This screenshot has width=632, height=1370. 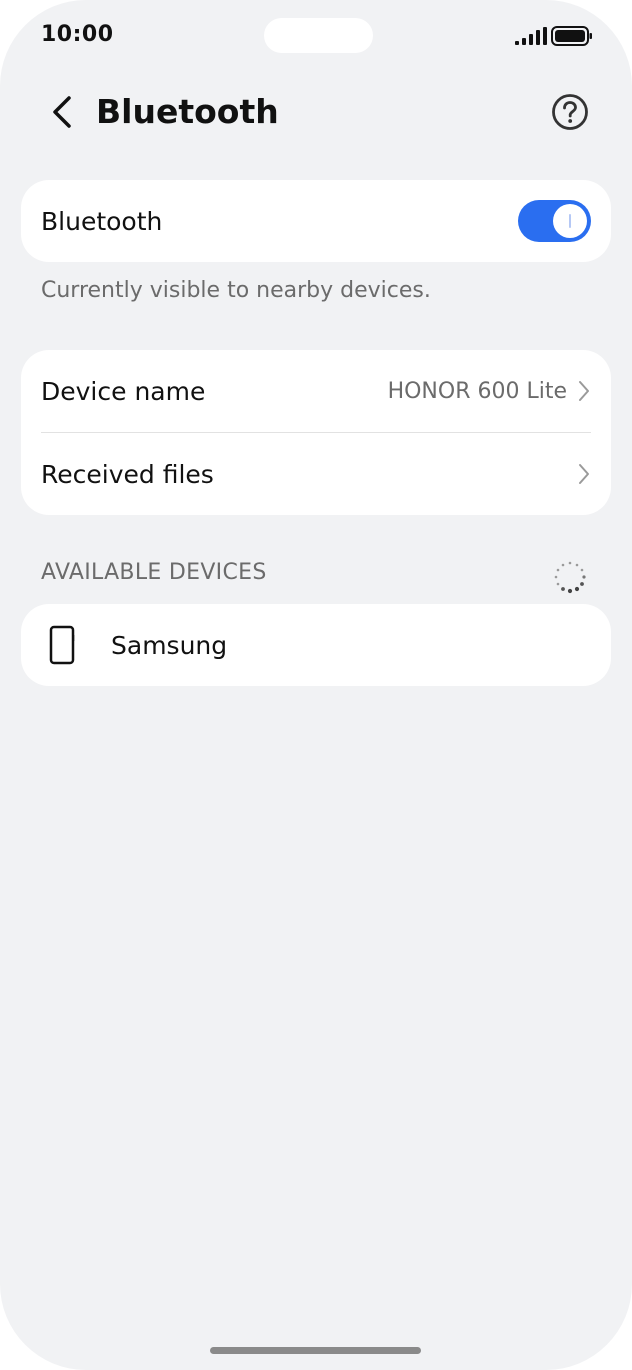 I want to click on back-button, so click(x=62, y=112).